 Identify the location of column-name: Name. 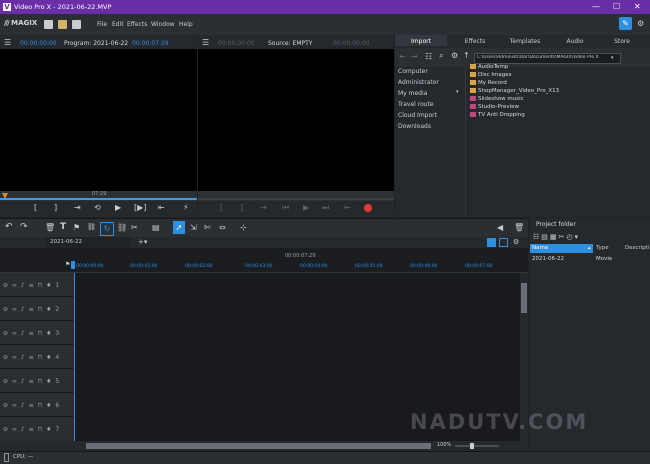
(540, 248).